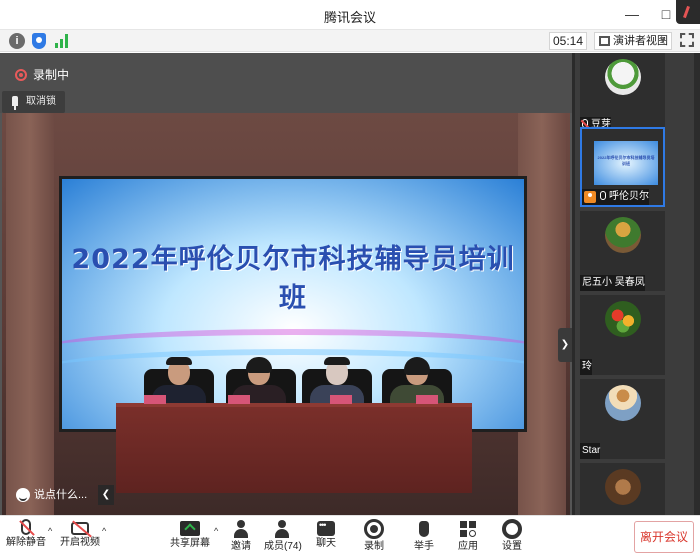  What do you see at coordinates (62, 41) in the screenshot?
I see `network-signal-icon` at bounding box center [62, 41].